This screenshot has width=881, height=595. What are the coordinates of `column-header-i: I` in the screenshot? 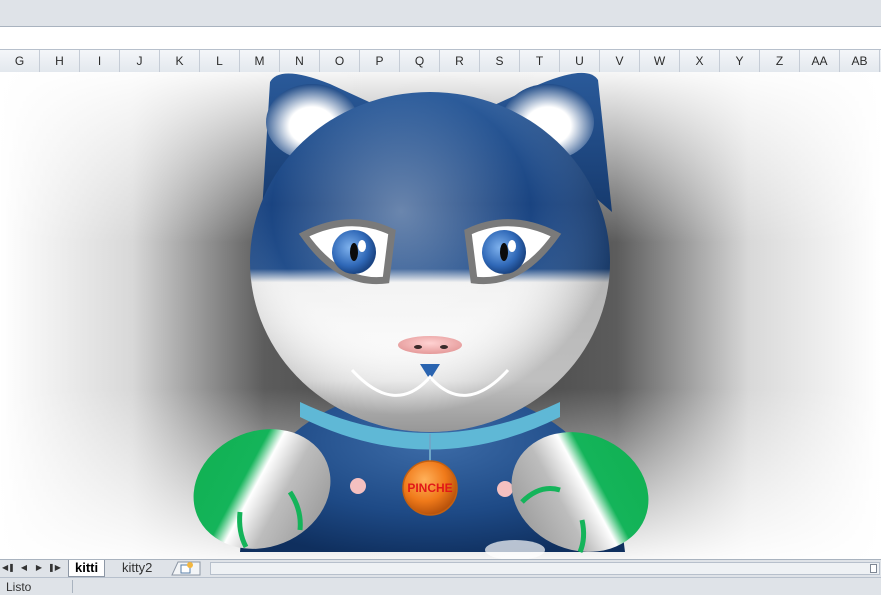 It's located at (100, 61).